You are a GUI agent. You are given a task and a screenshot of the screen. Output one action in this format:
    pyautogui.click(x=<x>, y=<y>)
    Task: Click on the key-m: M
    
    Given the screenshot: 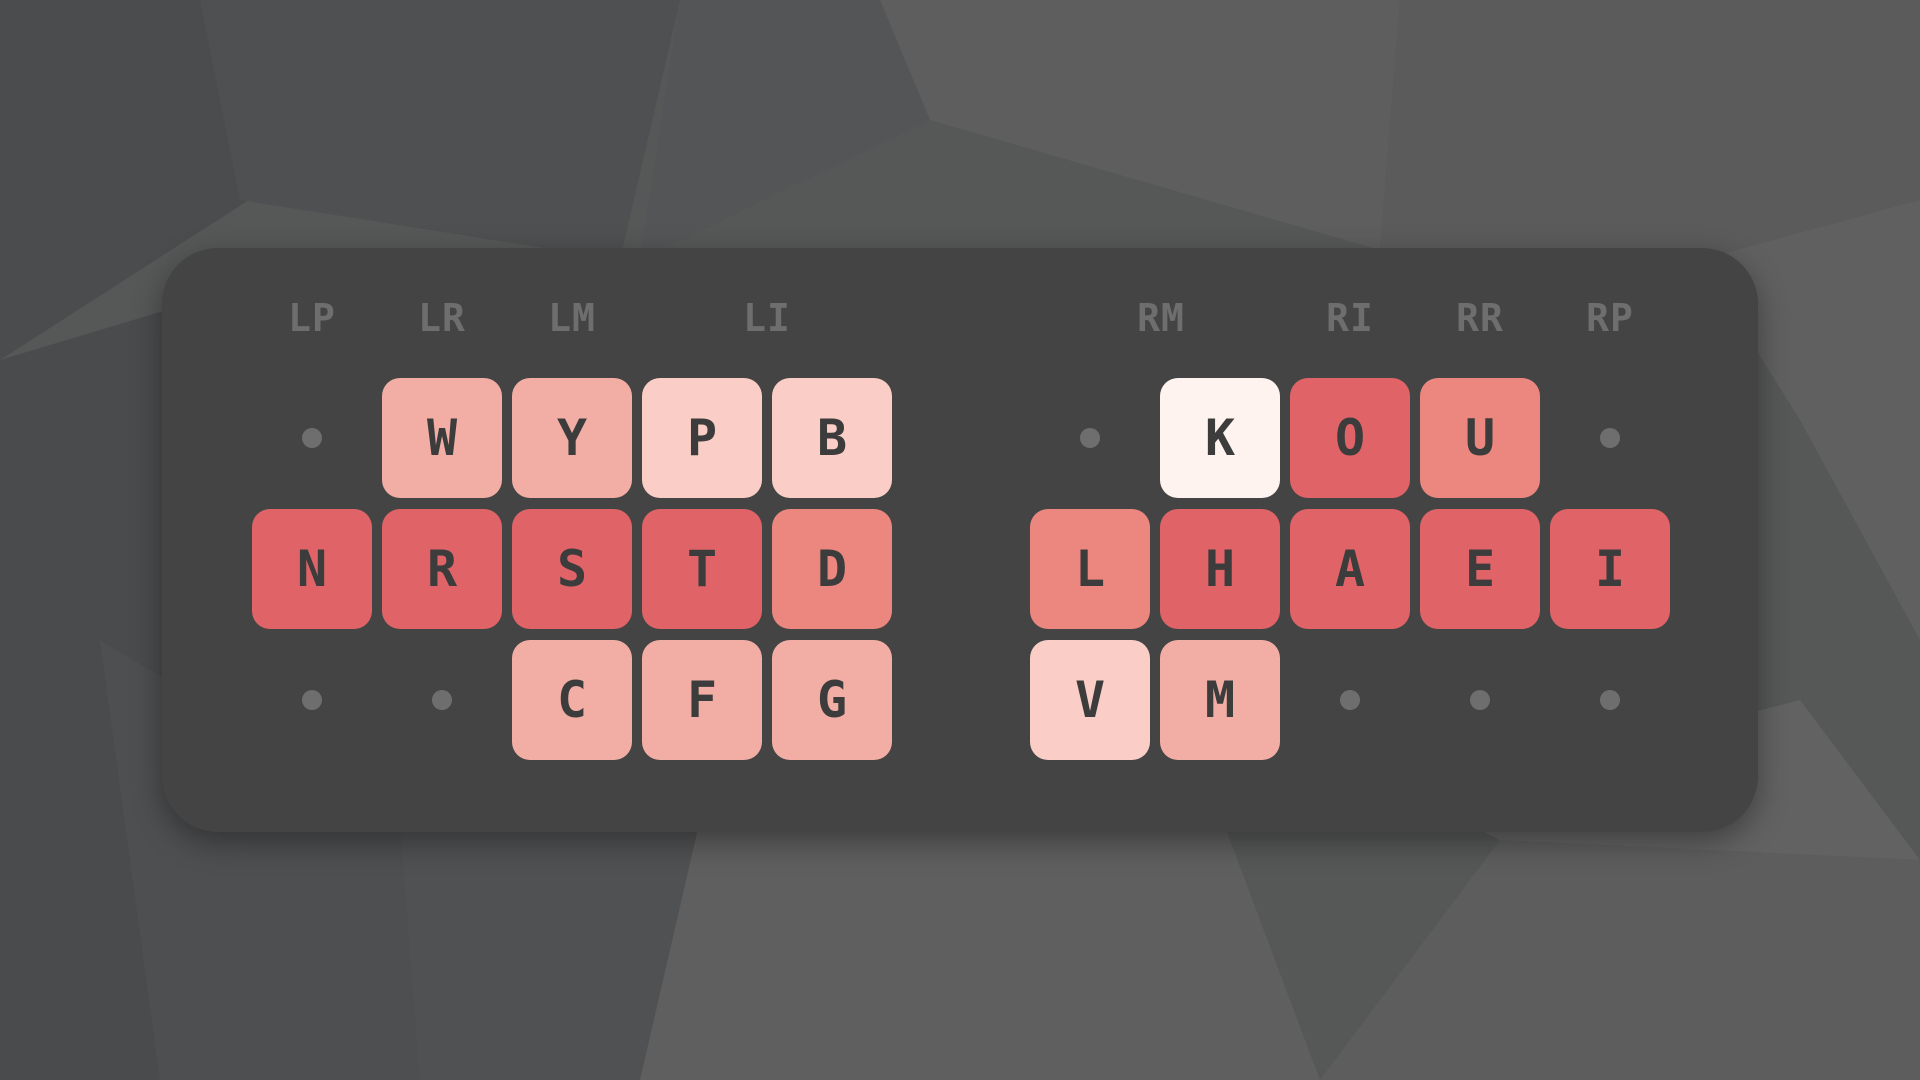 What is the action you would take?
    pyautogui.click(x=1220, y=700)
    